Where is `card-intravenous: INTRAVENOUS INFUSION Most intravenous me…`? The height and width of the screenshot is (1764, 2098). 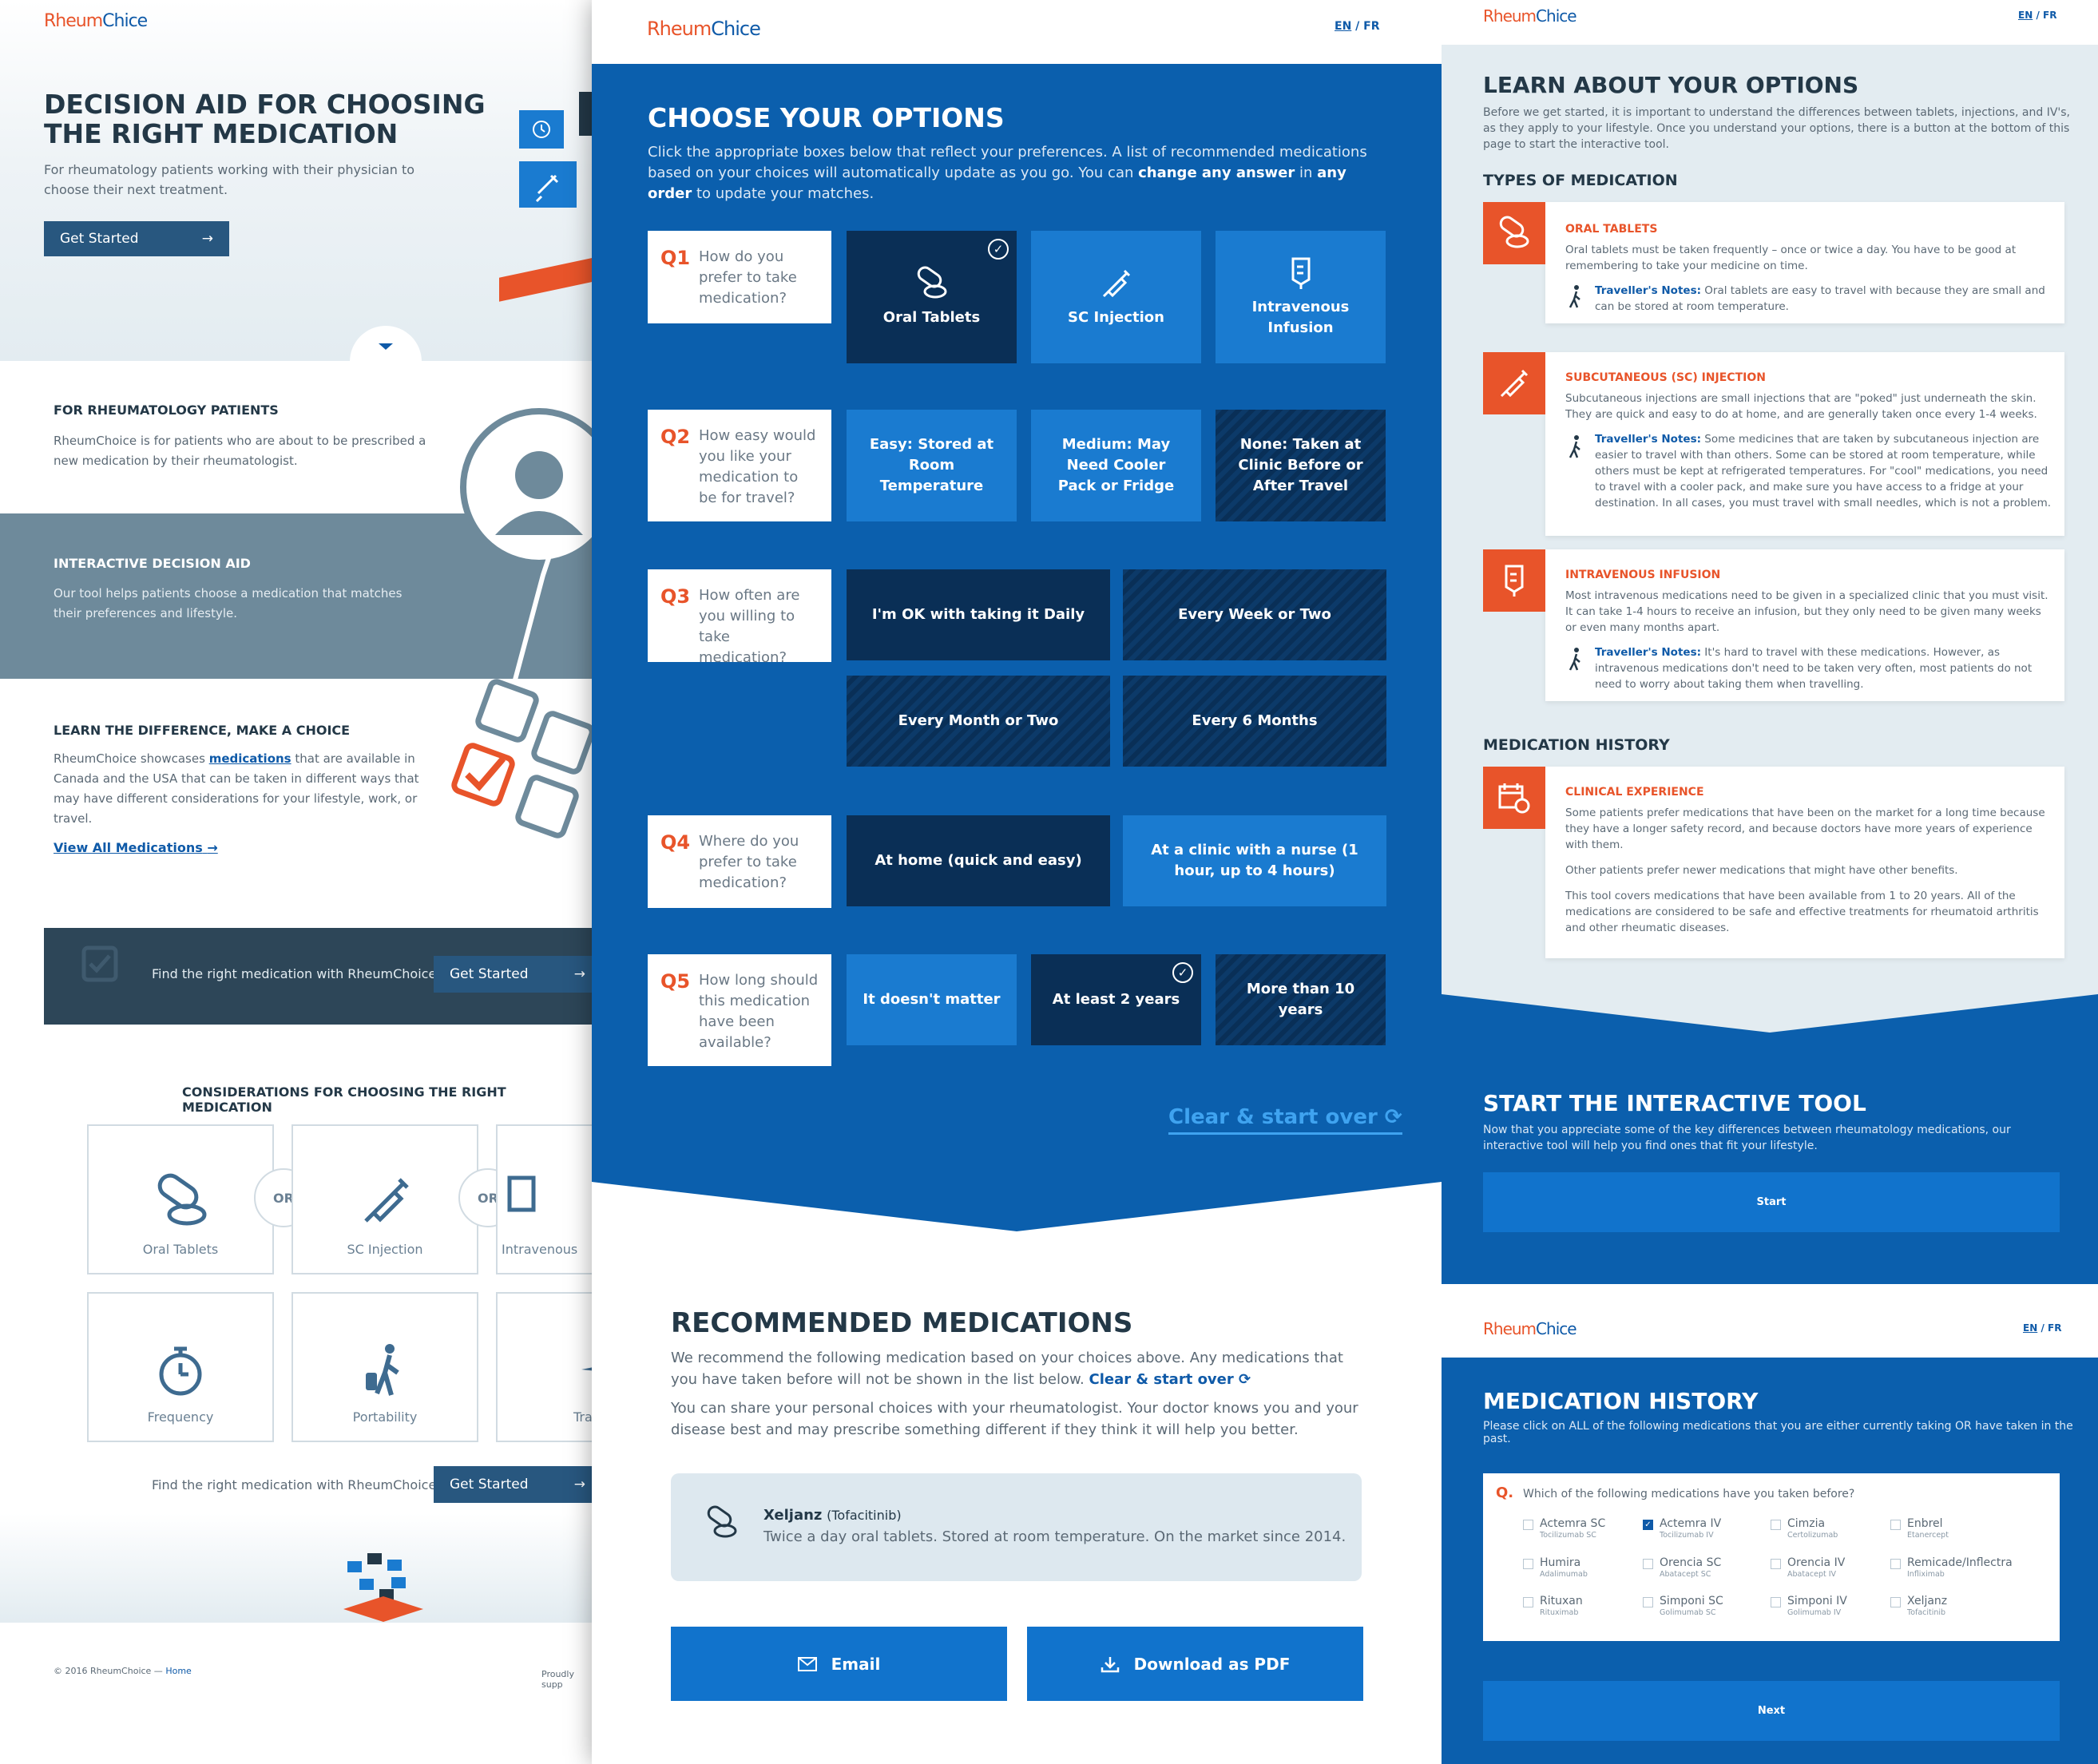 card-intravenous: INTRAVENOUS INFUSION Most intravenous me… is located at coordinates (1804, 625).